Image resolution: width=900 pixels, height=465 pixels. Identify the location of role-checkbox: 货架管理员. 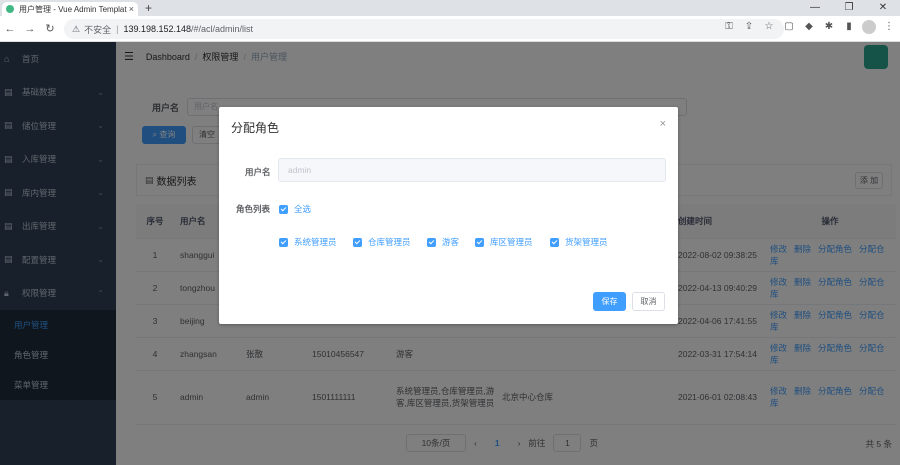
(579, 242).